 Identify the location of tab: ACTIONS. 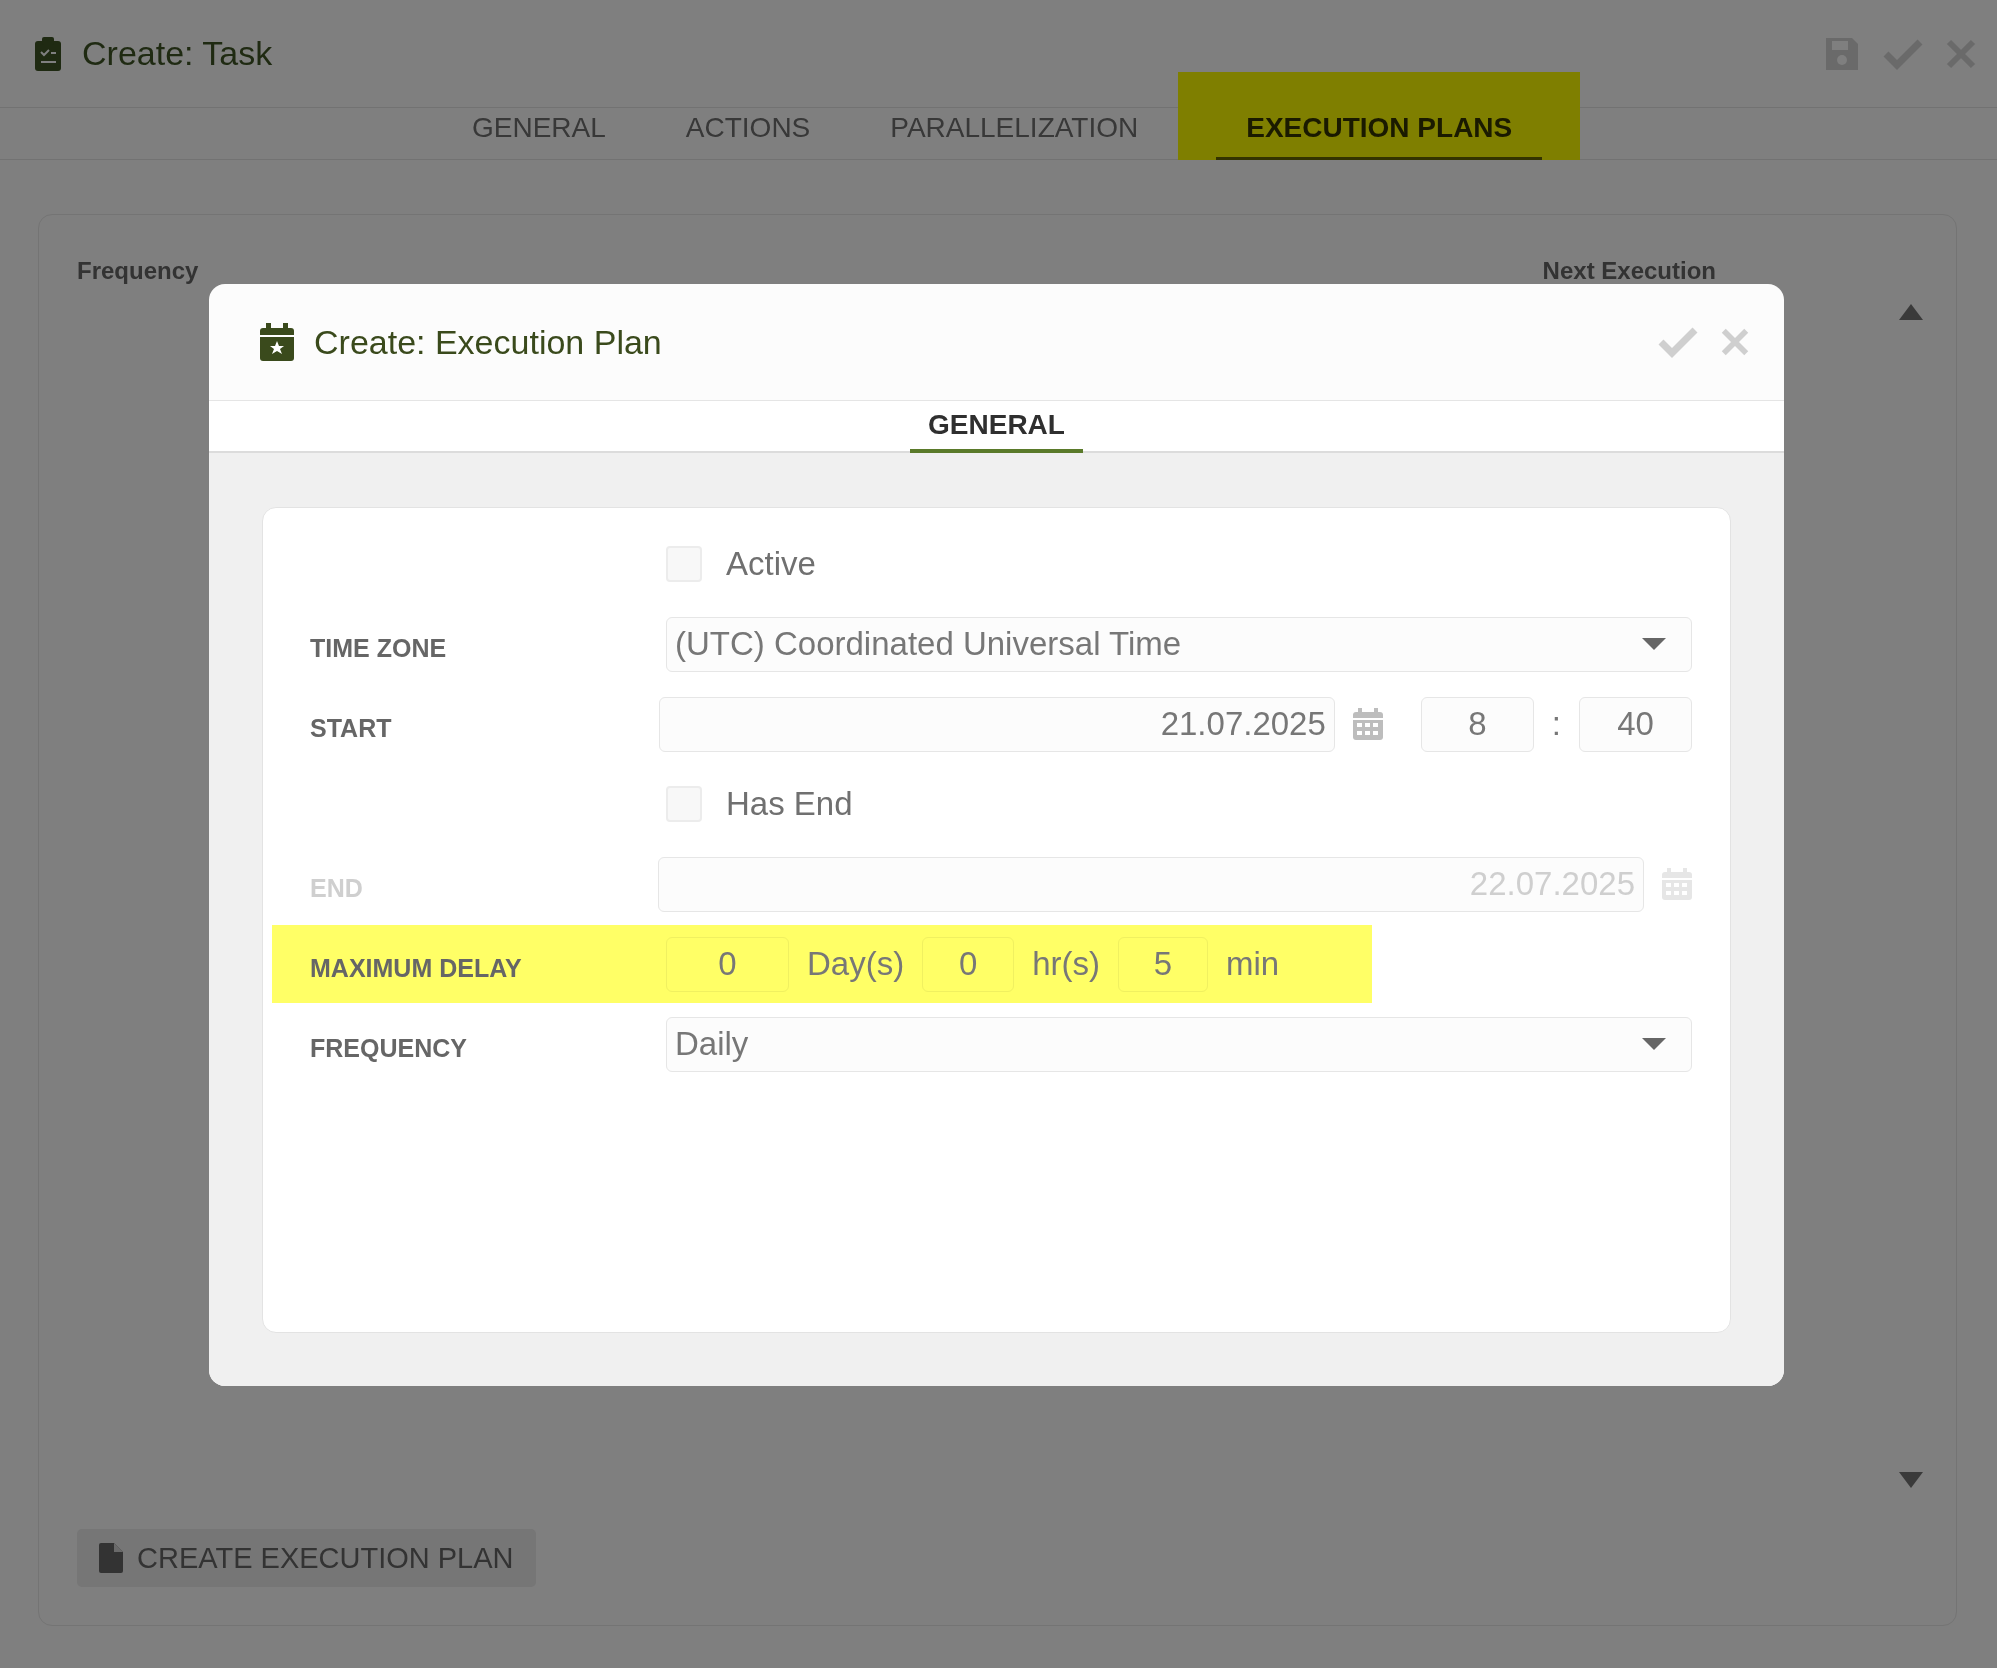
(748, 134).